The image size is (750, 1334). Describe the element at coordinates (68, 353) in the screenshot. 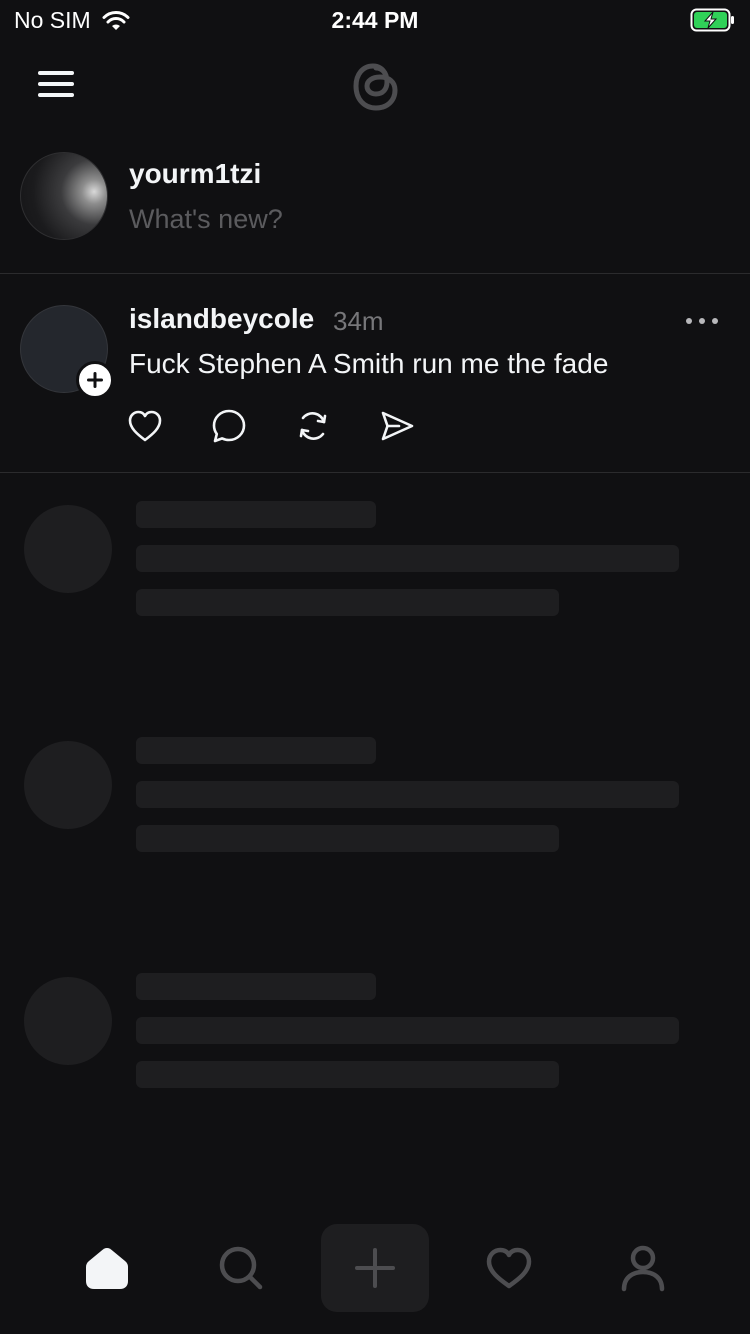

I see `post-avatar-wrap` at that location.